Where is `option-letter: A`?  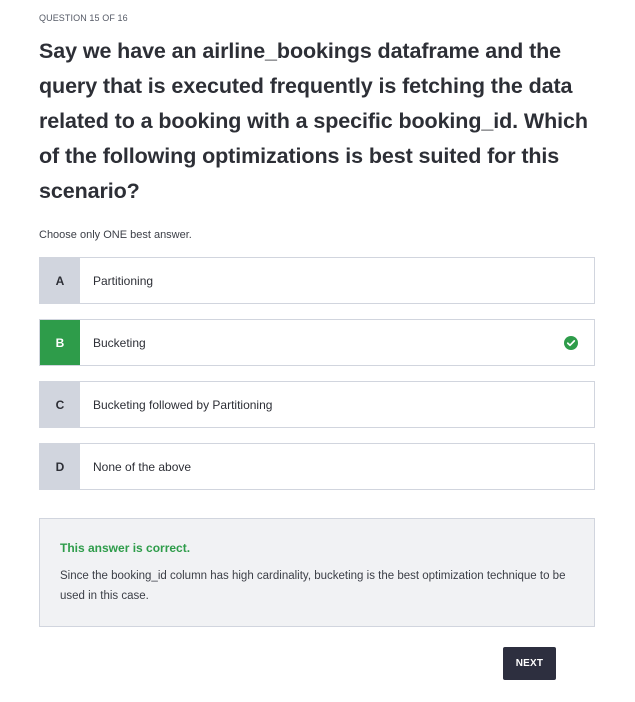
option-letter: A is located at coordinates (60, 280).